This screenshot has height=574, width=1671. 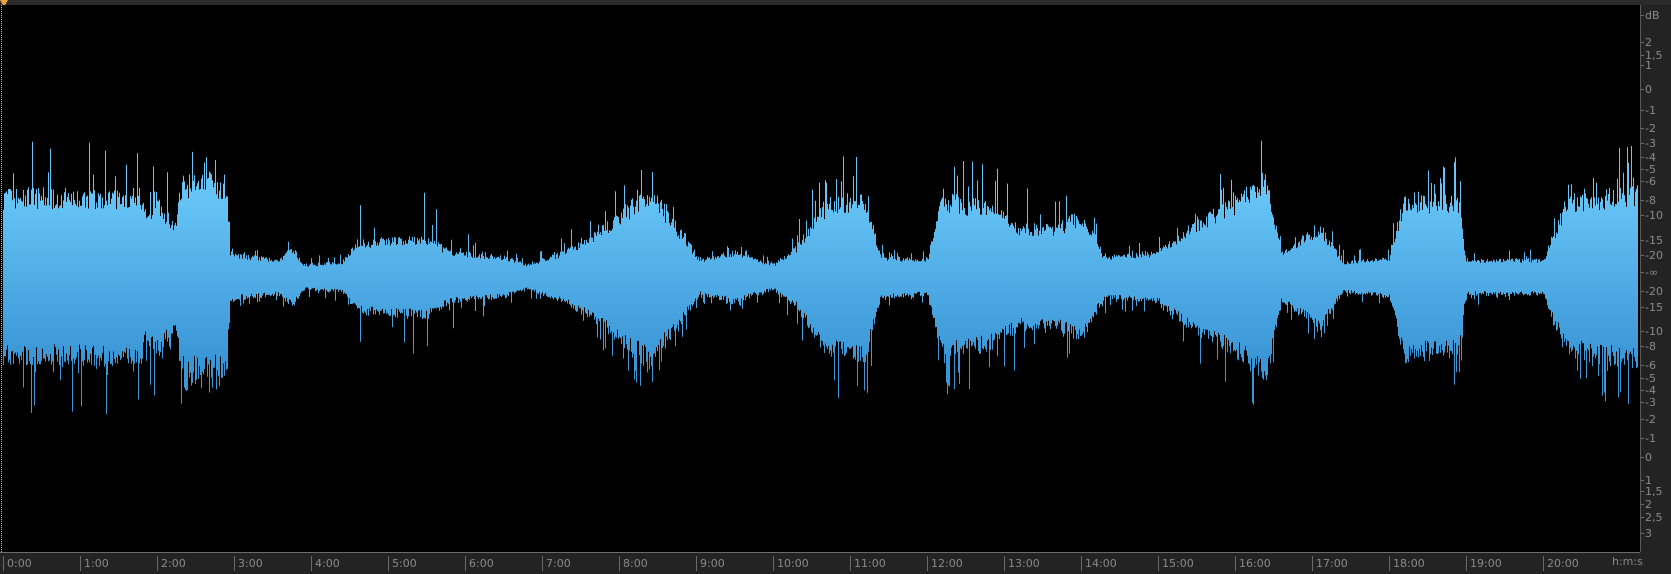 What do you see at coordinates (1, 278) in the screenshot?
I see `playhead-cursor` at bounding box center [1, 278].